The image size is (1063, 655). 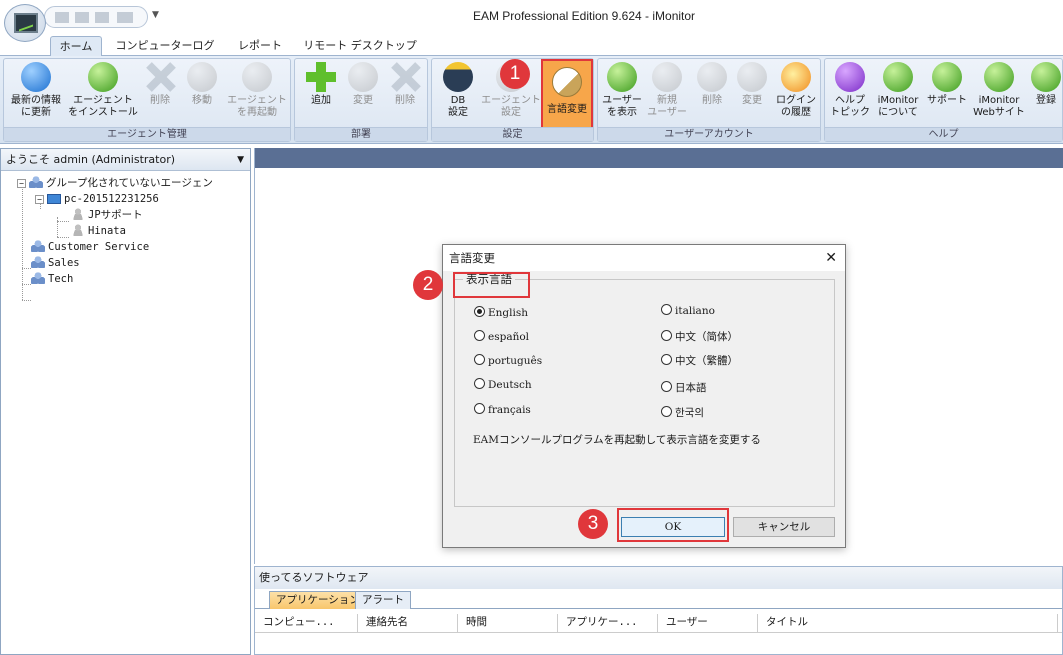 I want to click on tree-node-sales: Sales, so click(x=55, y=263).